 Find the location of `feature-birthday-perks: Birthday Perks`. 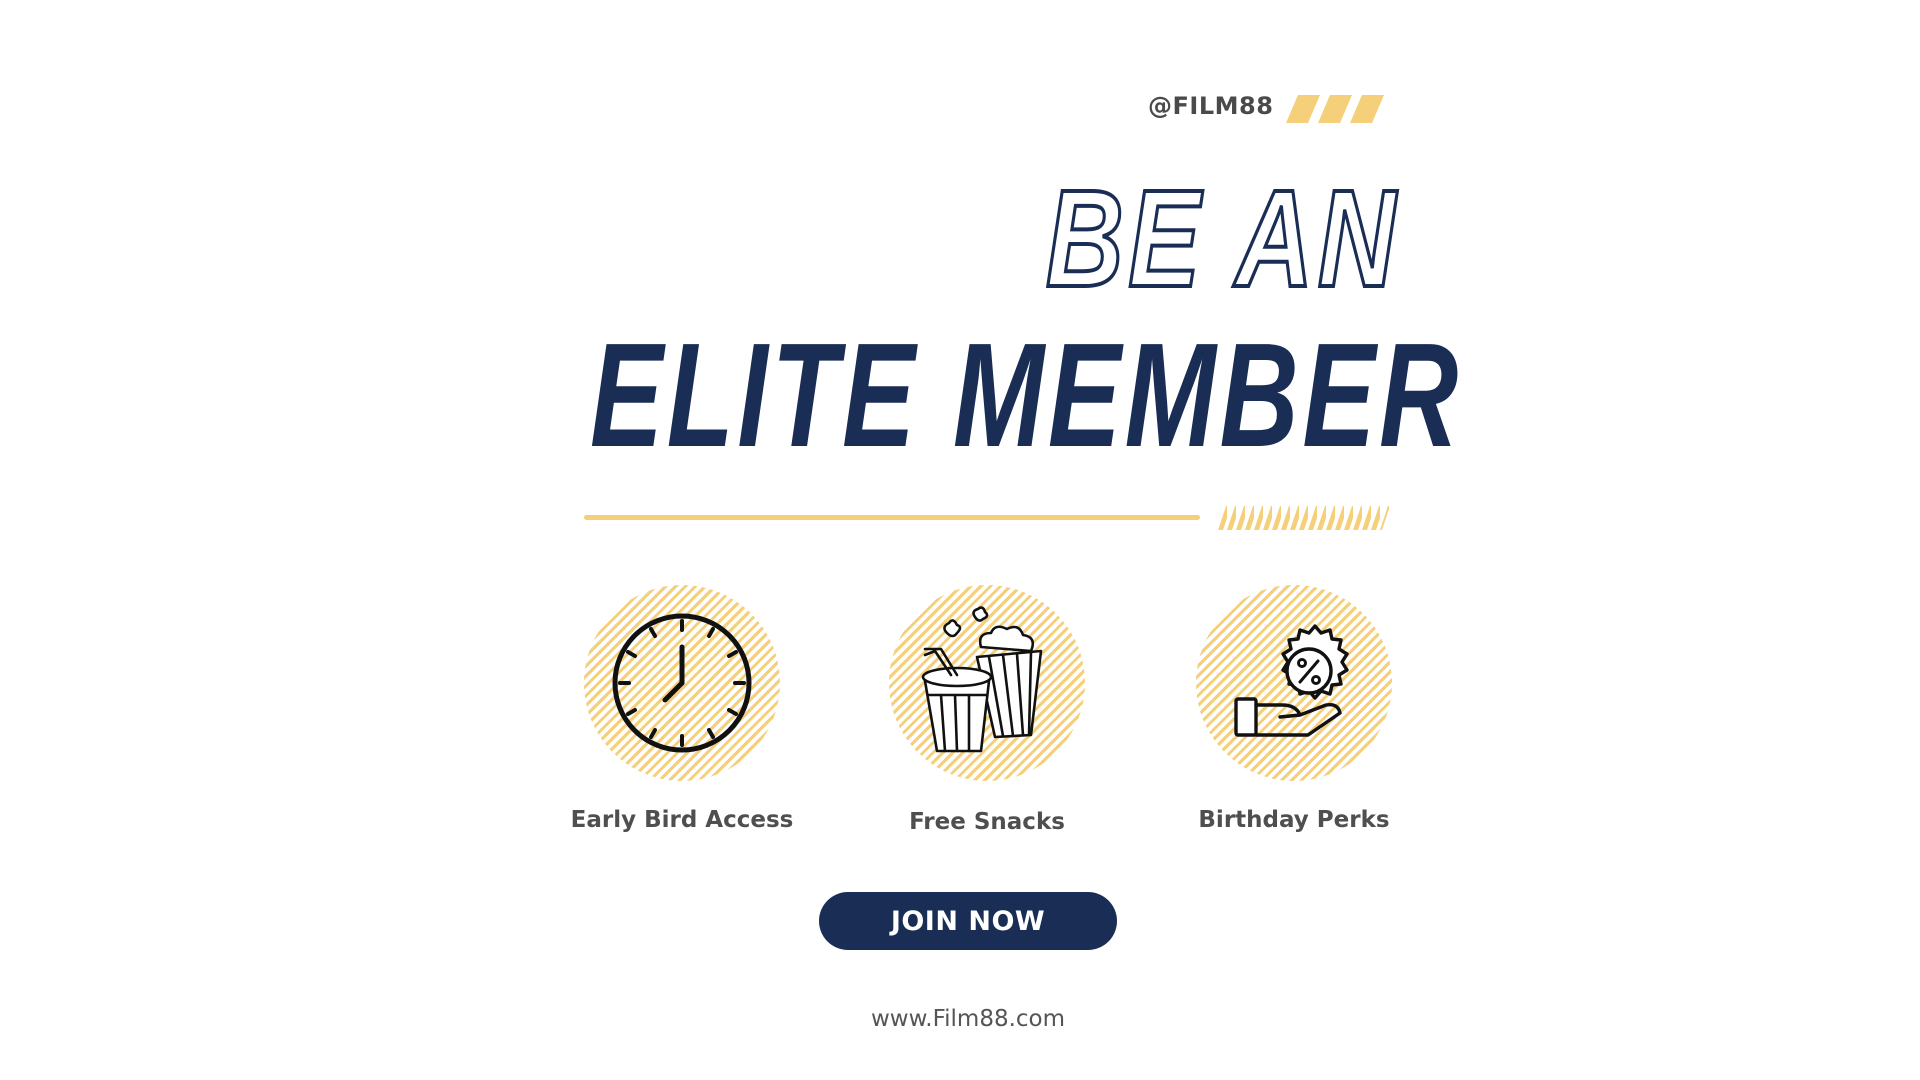

feature-birthday-perks: Birthday Perks is located at coordinates (1294, 709).